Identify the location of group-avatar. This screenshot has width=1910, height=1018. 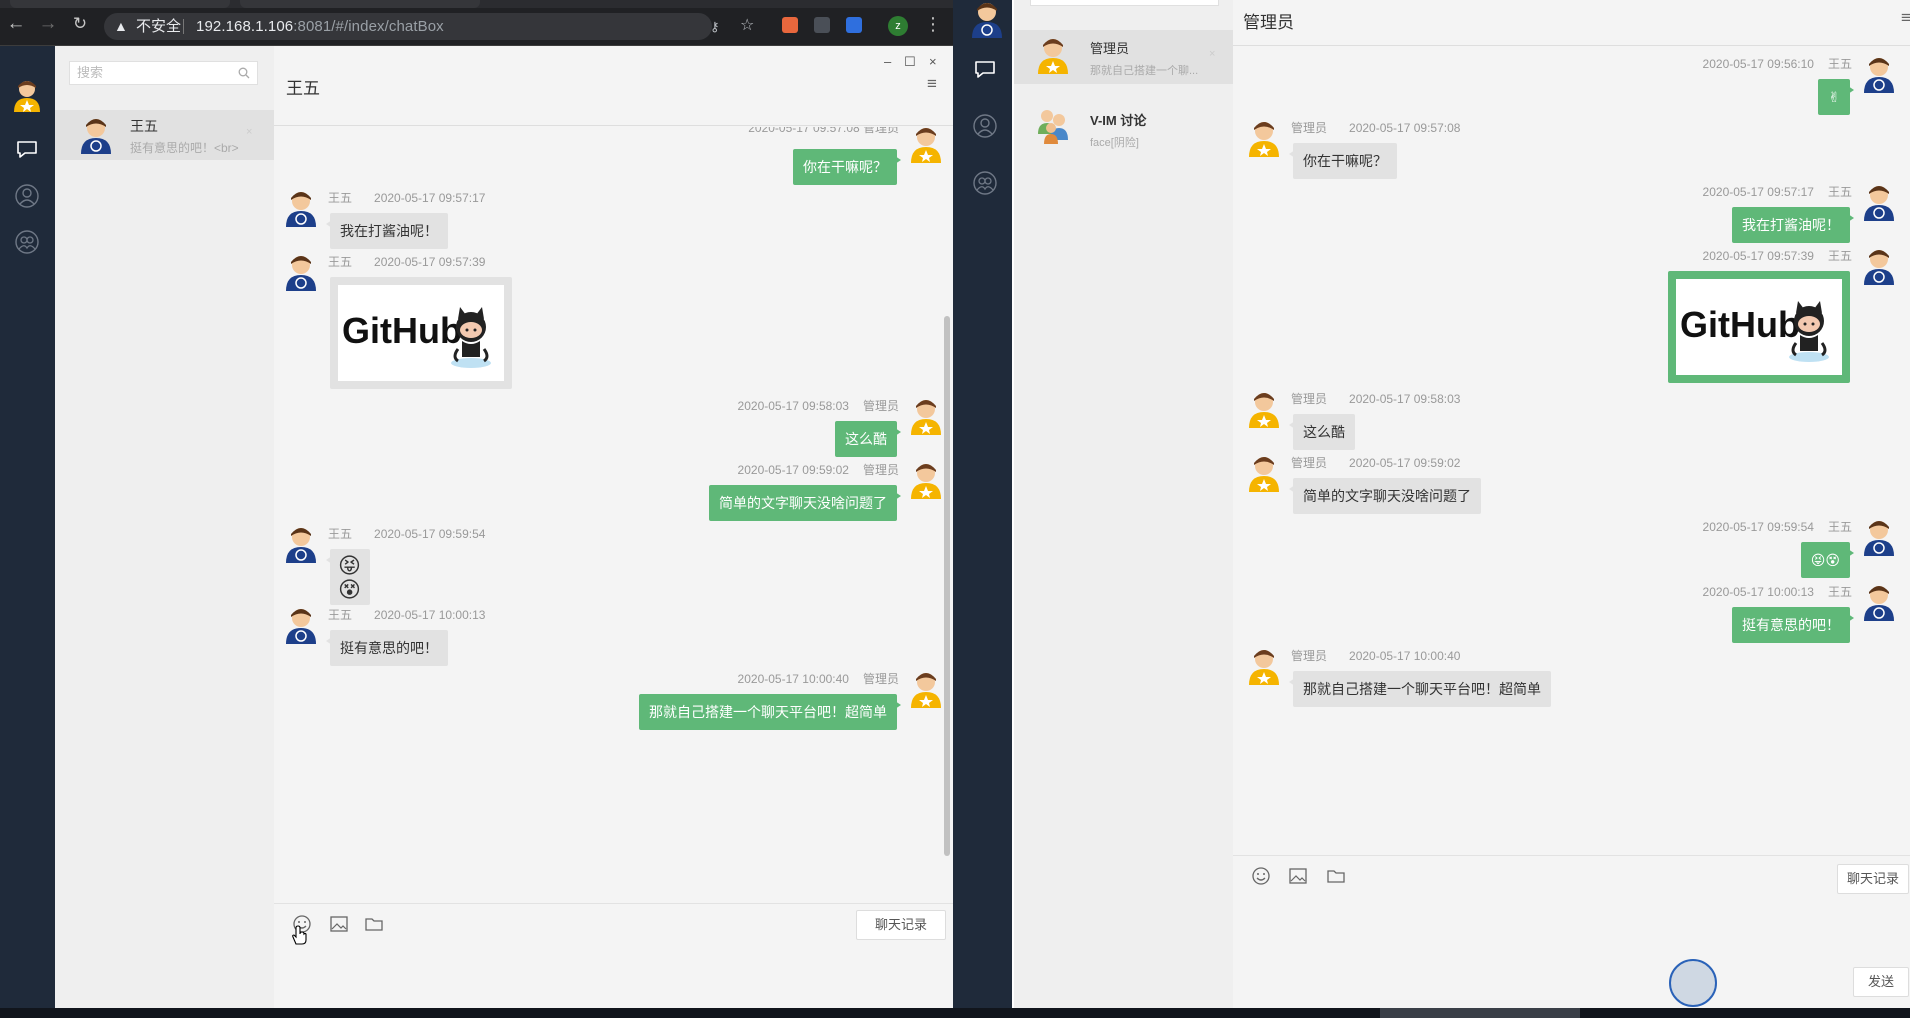
(1053, 125).